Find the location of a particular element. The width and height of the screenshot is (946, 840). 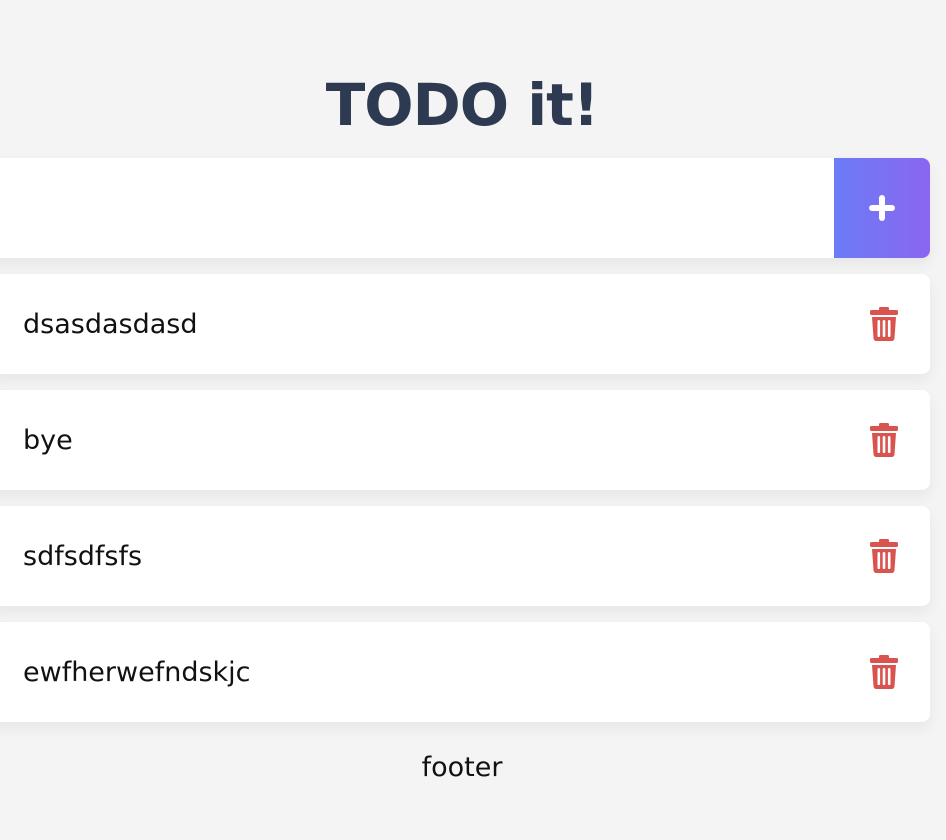

todo-text: dsasdasdasd is located at coordinates (110, 324).